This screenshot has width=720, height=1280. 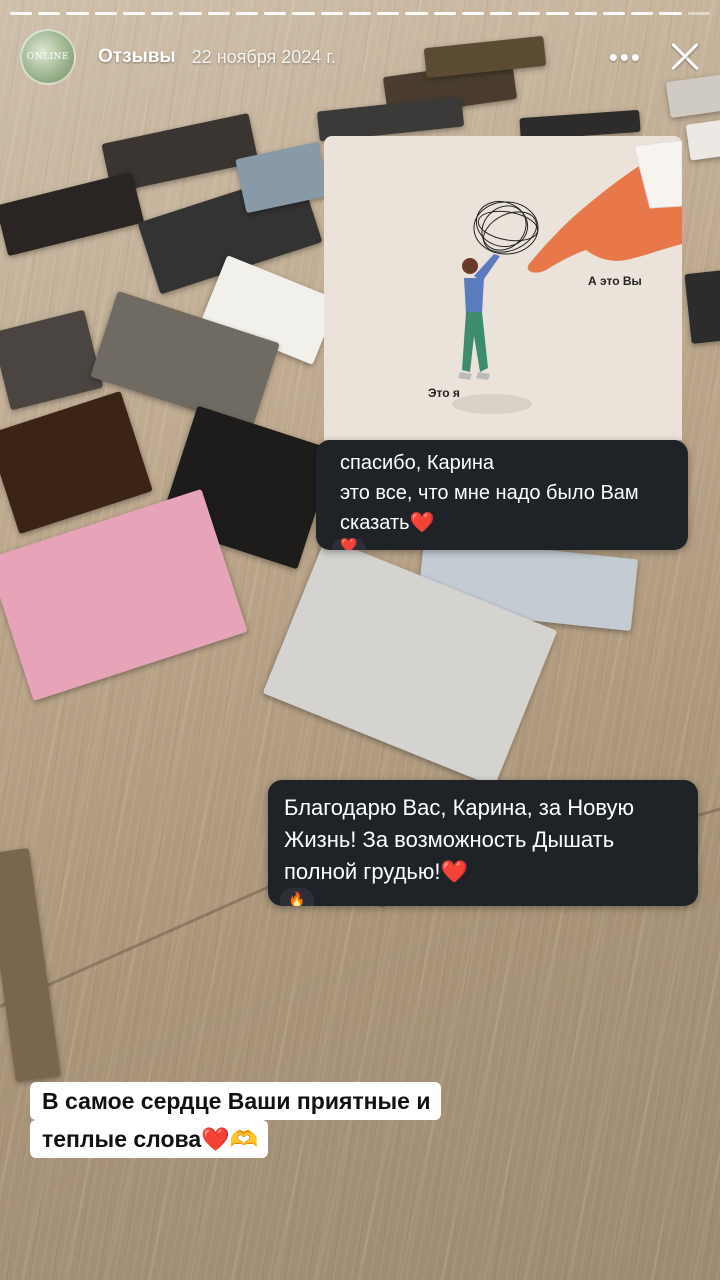 I want to click on reaction-badge: ❤️, so click(x=349, y=544).